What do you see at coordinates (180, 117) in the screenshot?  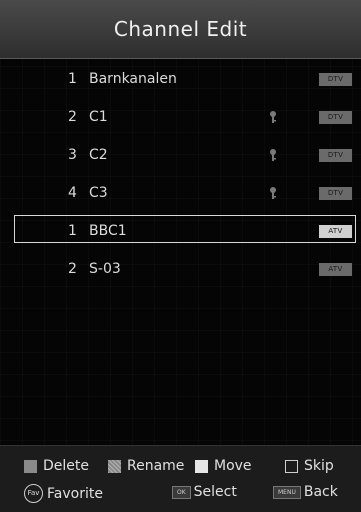 I see `channel-row: 2 C1 DTV` at bounding box center [180, 117].